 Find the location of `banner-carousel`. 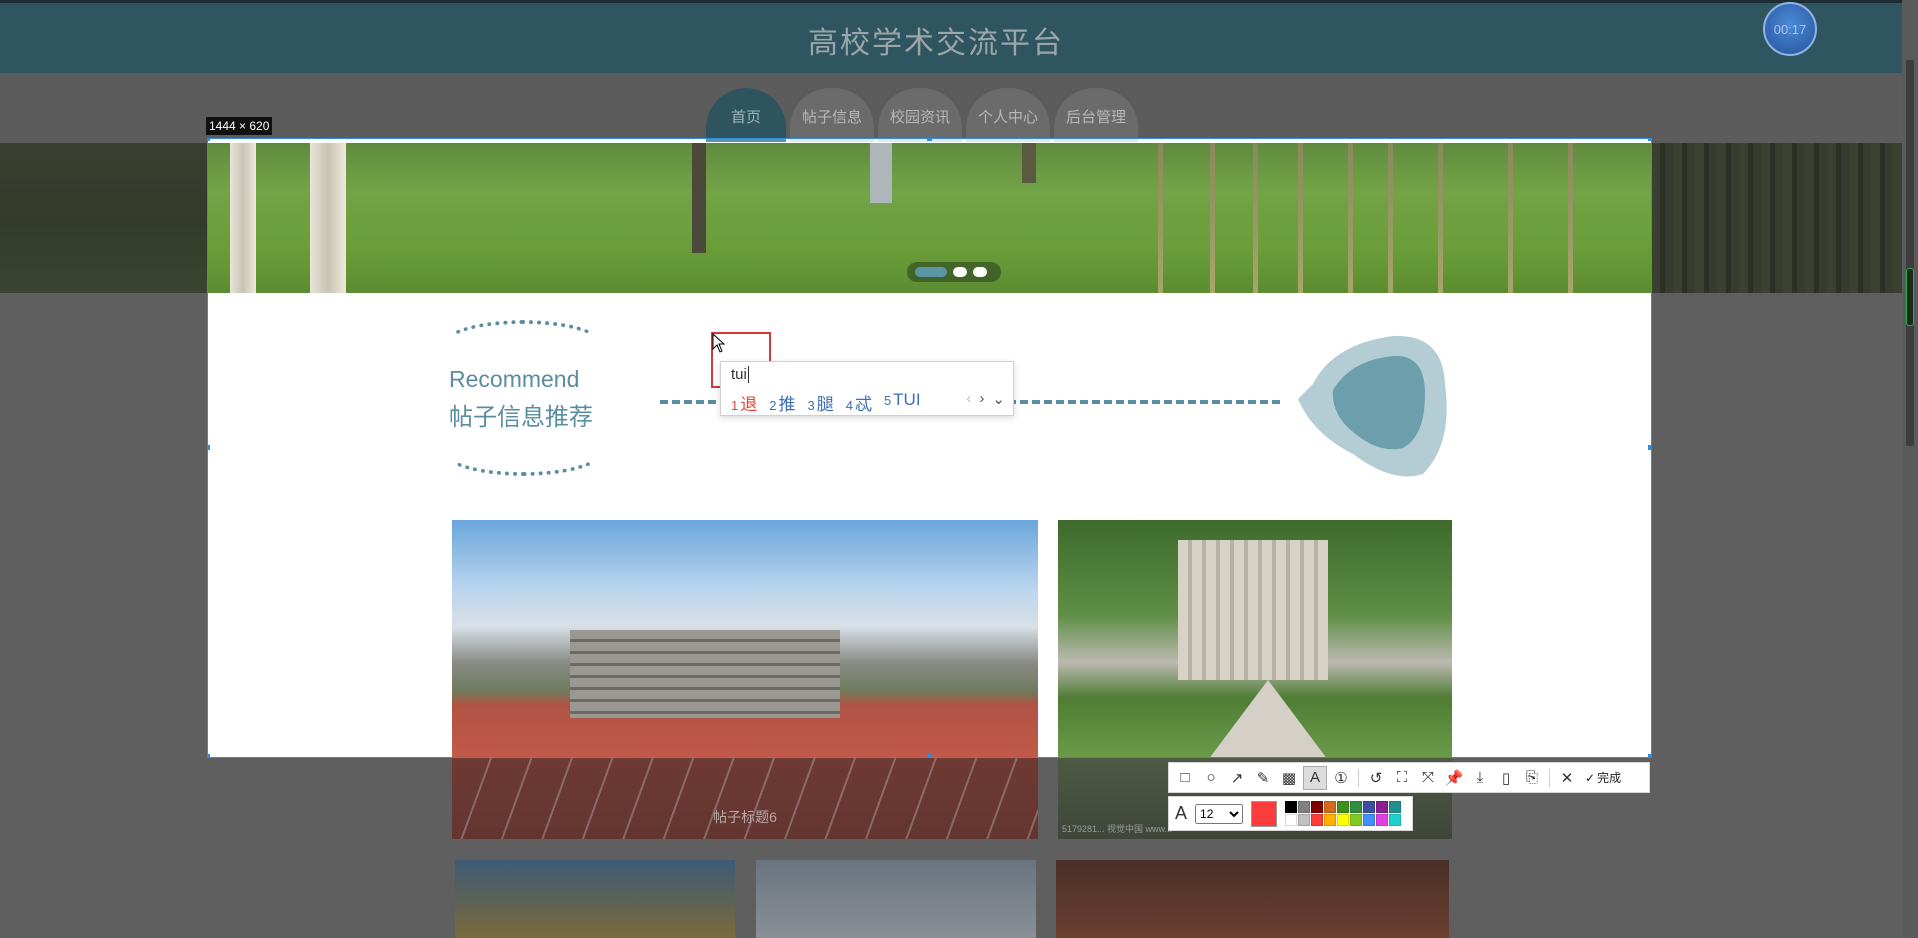

banner-carousel is located at coordinates (929, 218).